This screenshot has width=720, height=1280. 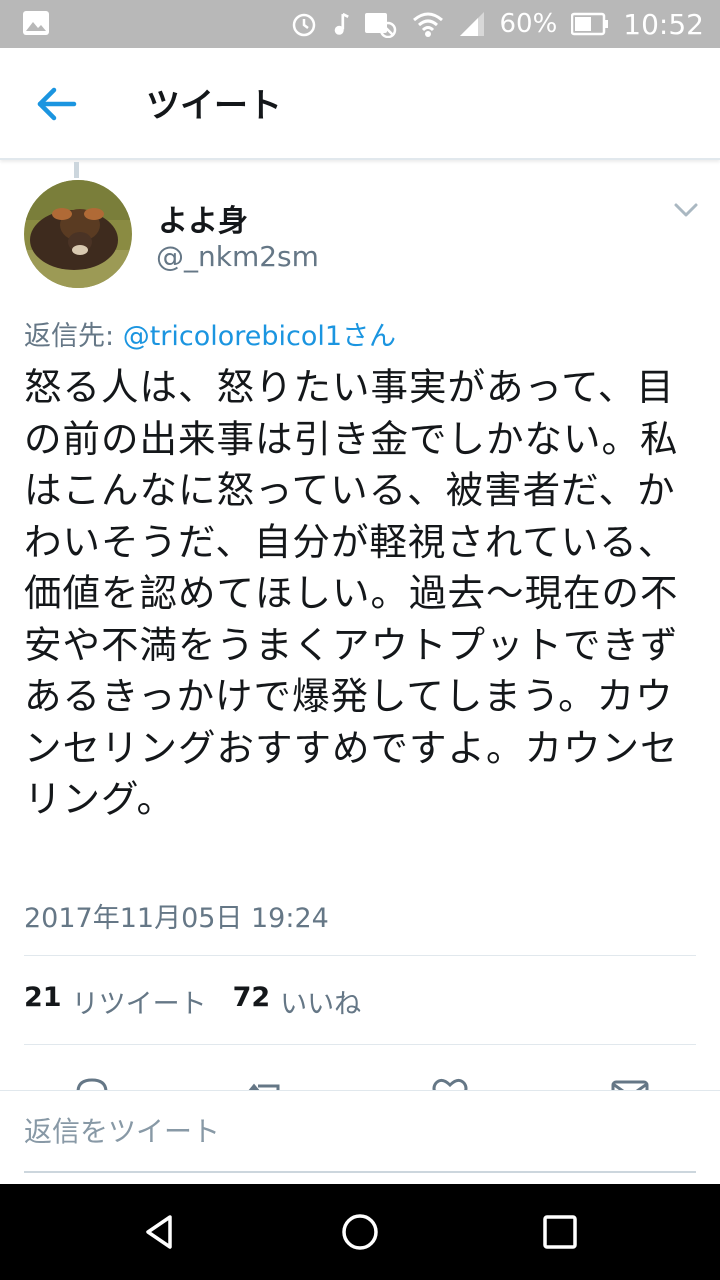 What do you see at coordinates (303, 25) in the screenshot?
I see `alarm-icon` at bounding box center [303, 25].